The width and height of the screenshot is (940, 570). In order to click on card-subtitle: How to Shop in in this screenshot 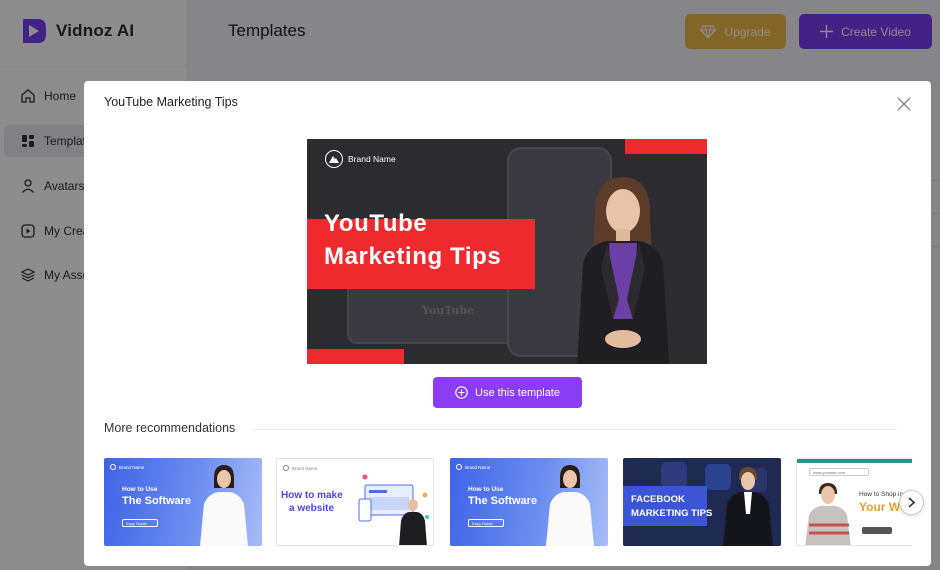, I will do `click(881, 494)`.